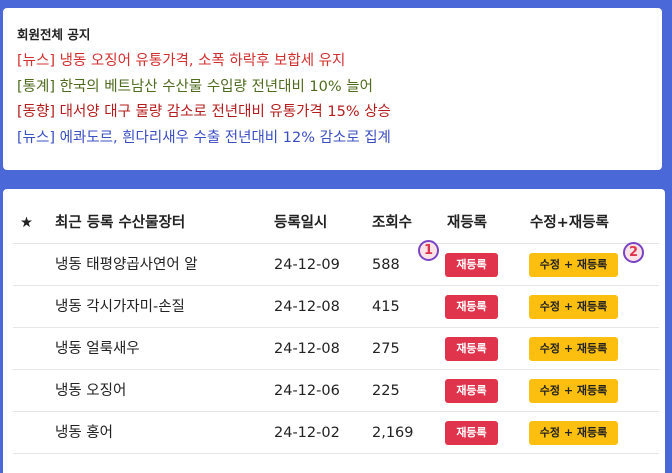  I want to click on header-edit-rereg: 수정+재등록, so click(569, 223).